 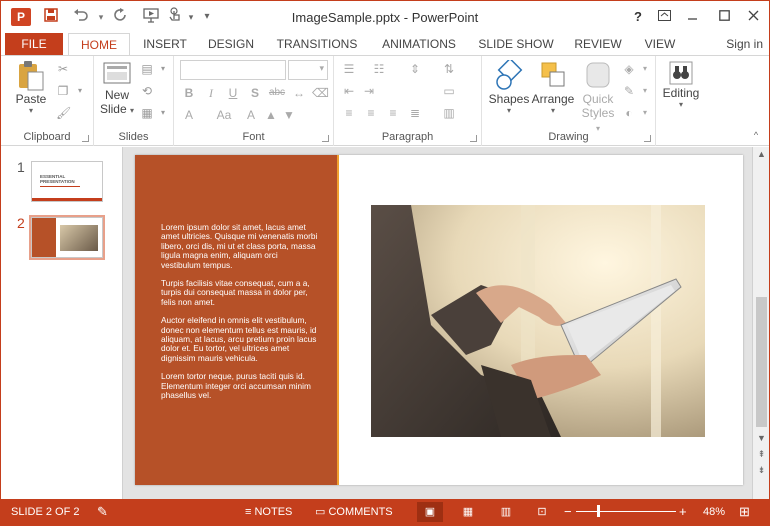 I want to click on previous-slide-icon: ⇞, so click(x=761, y=454).